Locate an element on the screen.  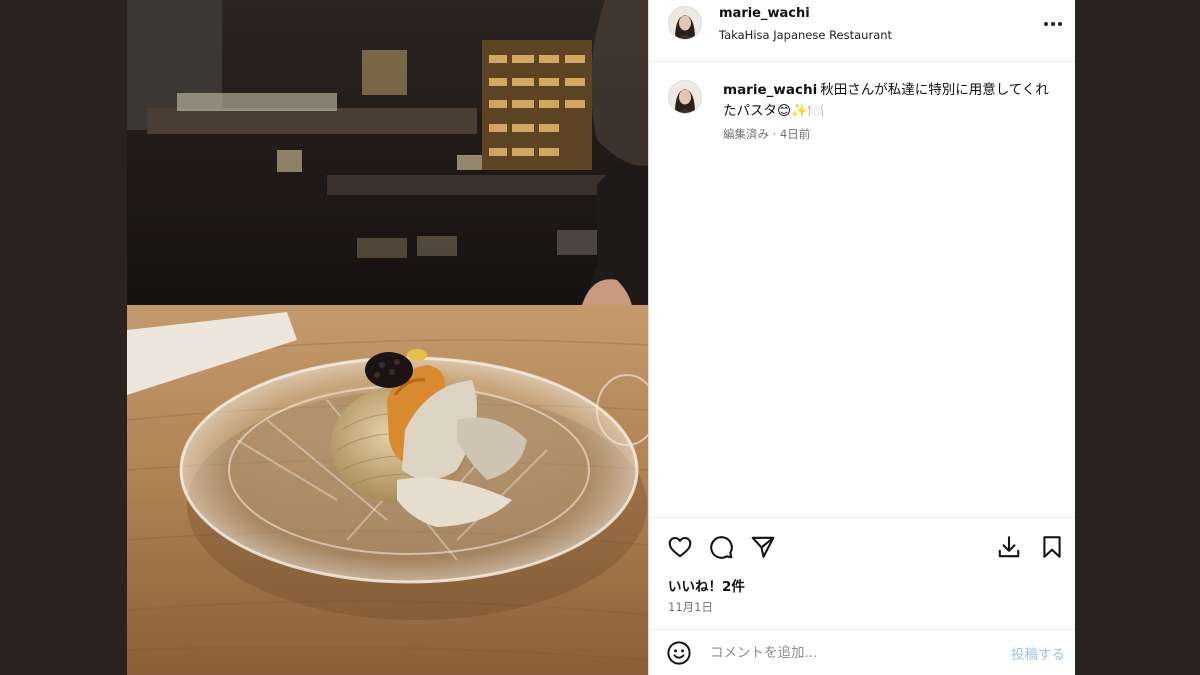
more-options-button is located at coordinates (1053, 24).